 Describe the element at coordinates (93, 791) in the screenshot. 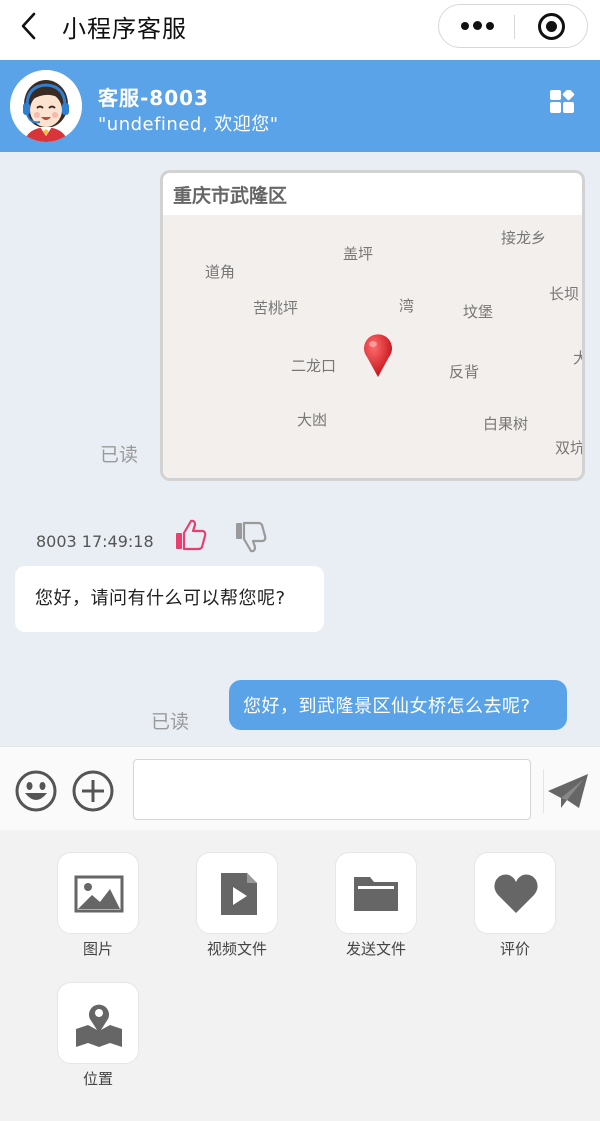

I see `plus-icon` at that location.